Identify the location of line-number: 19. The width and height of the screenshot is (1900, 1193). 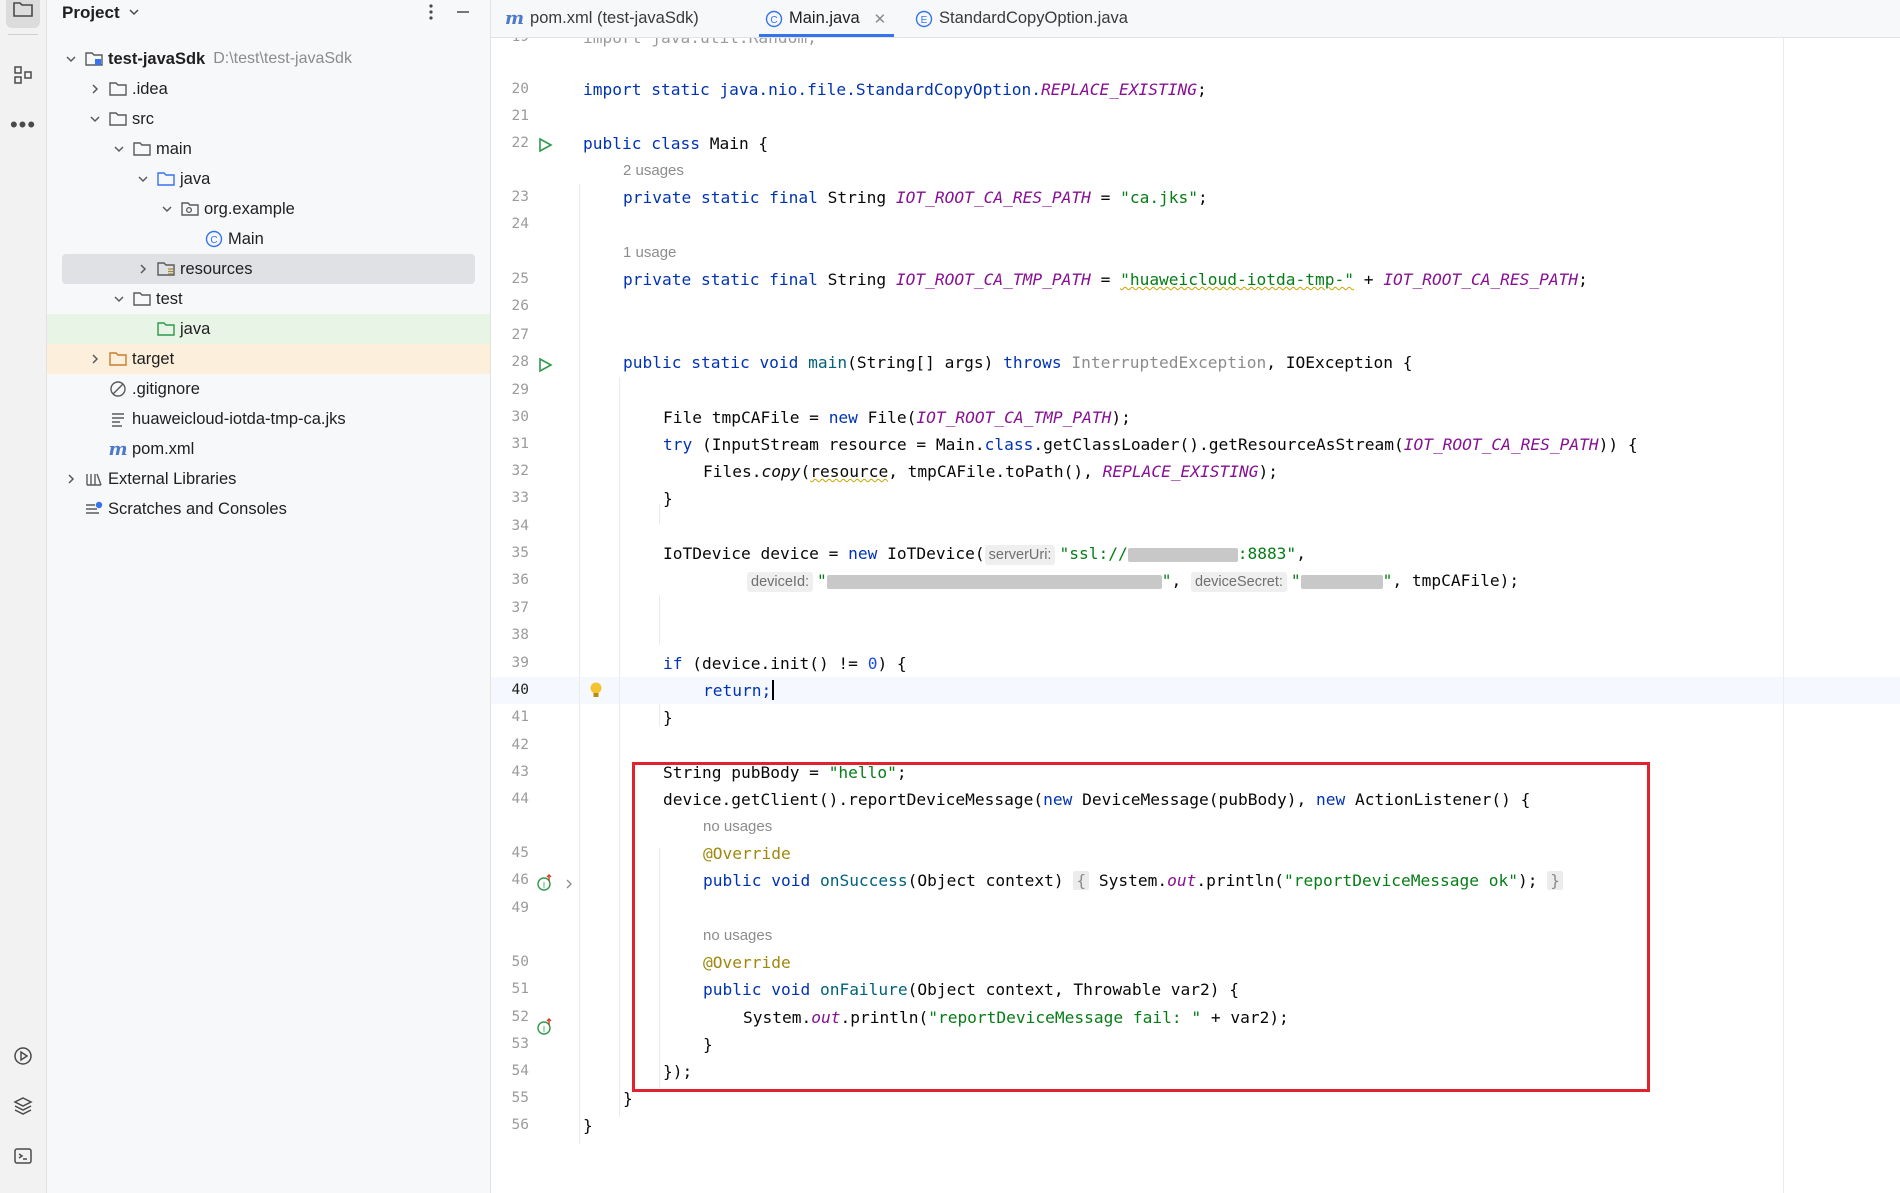
(510, 44).